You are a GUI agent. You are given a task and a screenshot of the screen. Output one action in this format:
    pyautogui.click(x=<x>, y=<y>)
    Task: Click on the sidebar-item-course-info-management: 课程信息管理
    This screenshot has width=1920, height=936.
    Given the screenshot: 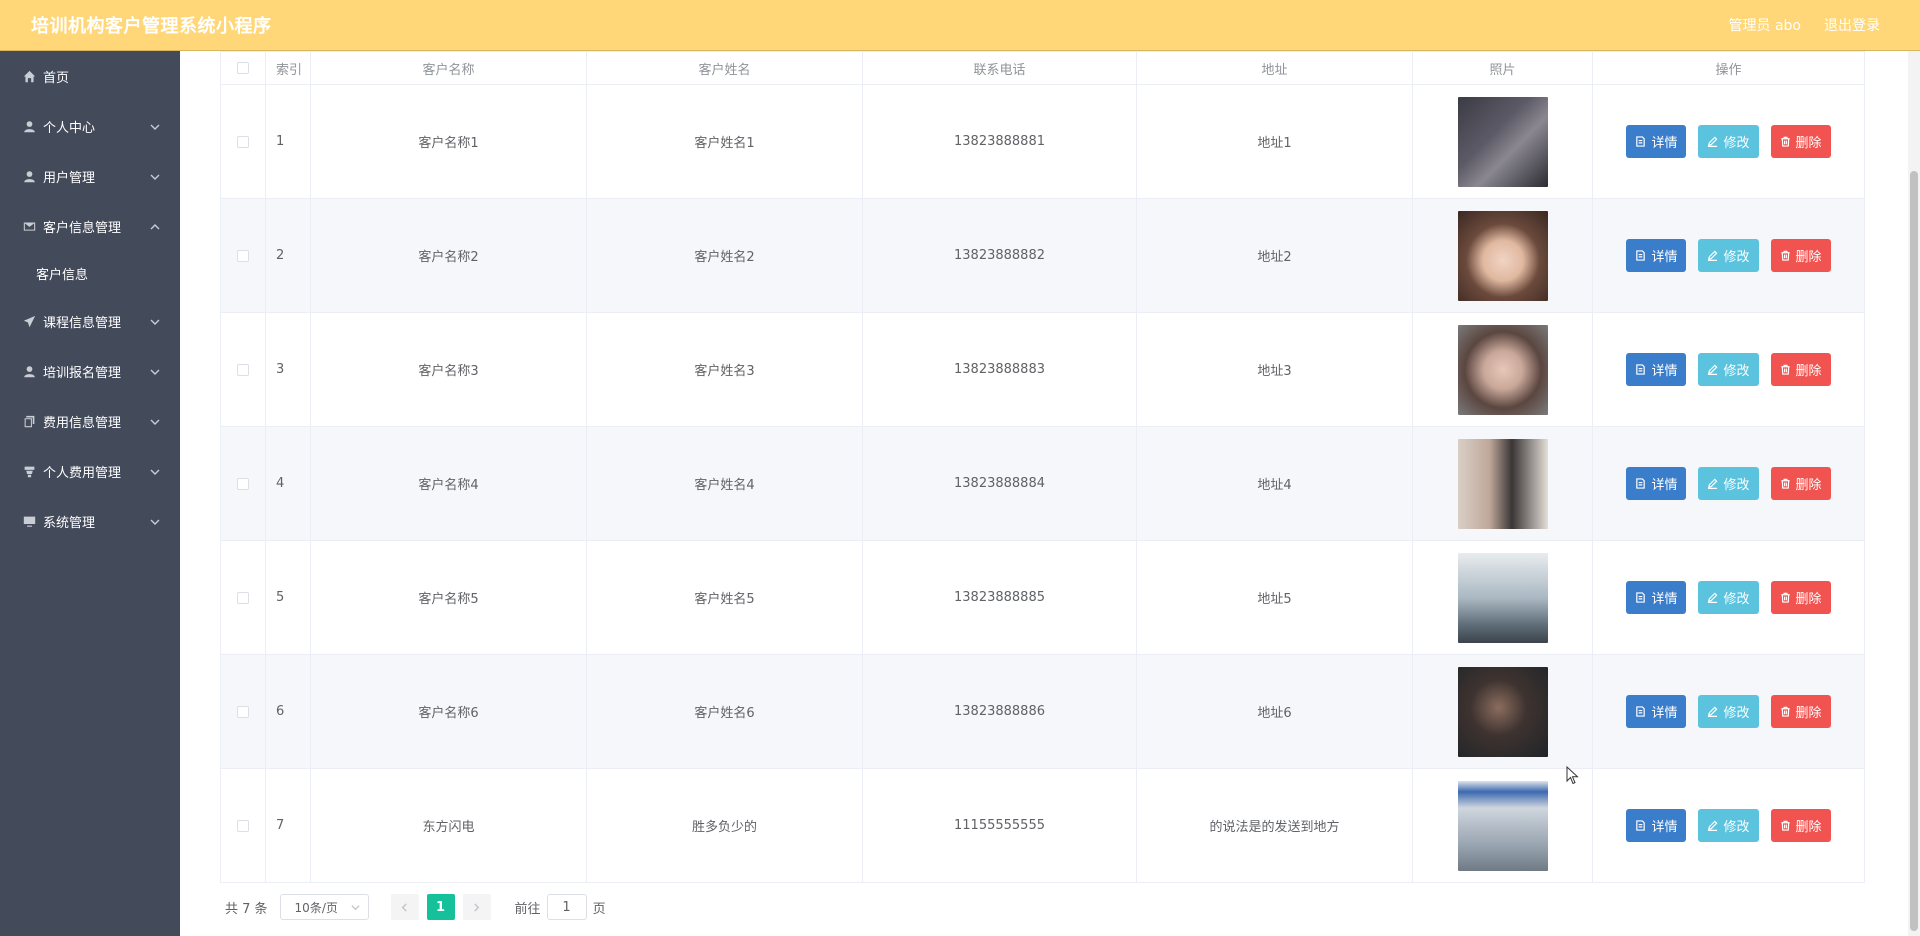 What is the action you would take?
    pyautogui.click(x=90, y=321)
    